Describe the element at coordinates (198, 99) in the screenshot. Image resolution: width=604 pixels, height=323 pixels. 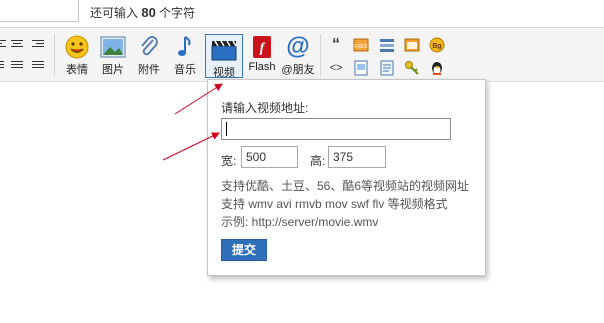
I see `arrow-to-video-tool` at that location.